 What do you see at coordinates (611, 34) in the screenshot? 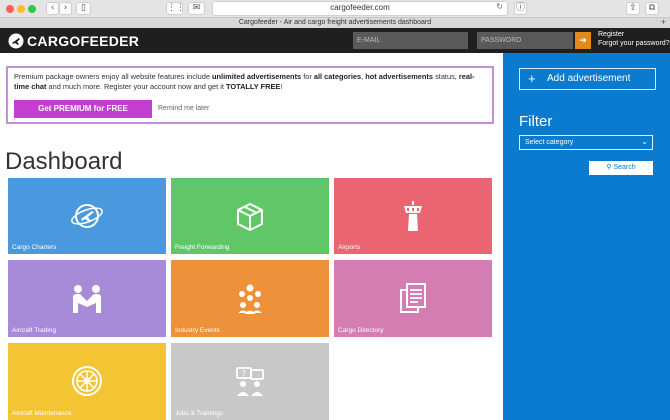
I see `register-link: Register` at bounding box center [611, 34].